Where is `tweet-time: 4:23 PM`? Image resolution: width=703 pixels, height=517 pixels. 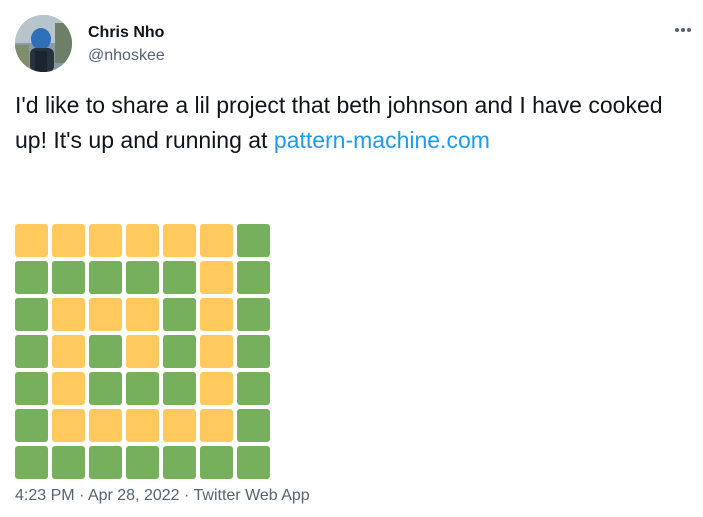 tweet-time: 4:23 PM is located at coordinates (45, 495).